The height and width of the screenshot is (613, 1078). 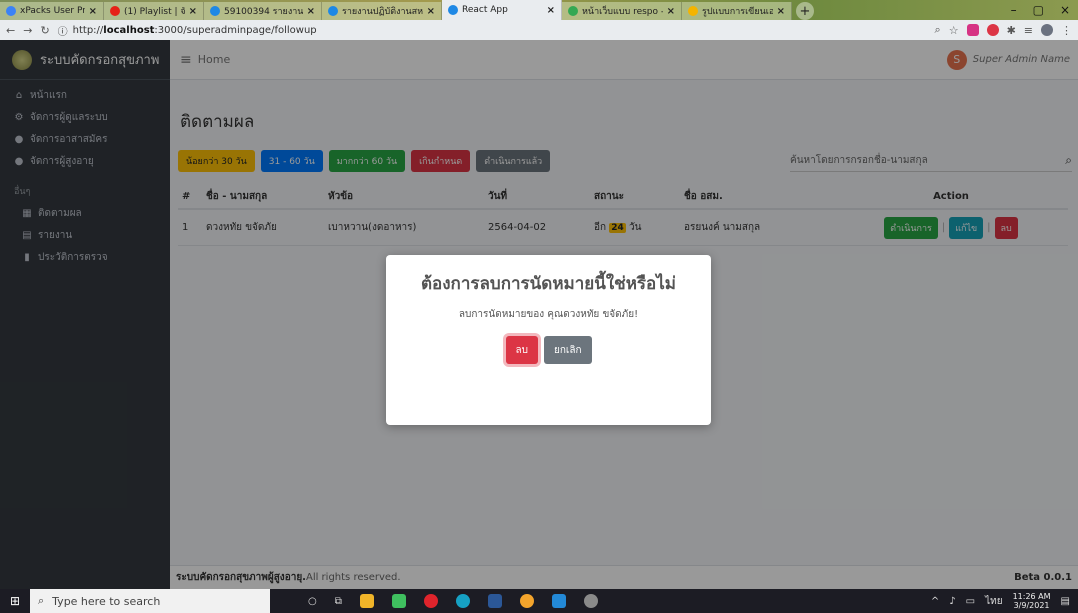 I want to click on app-icon, so click(x=590, y=601).